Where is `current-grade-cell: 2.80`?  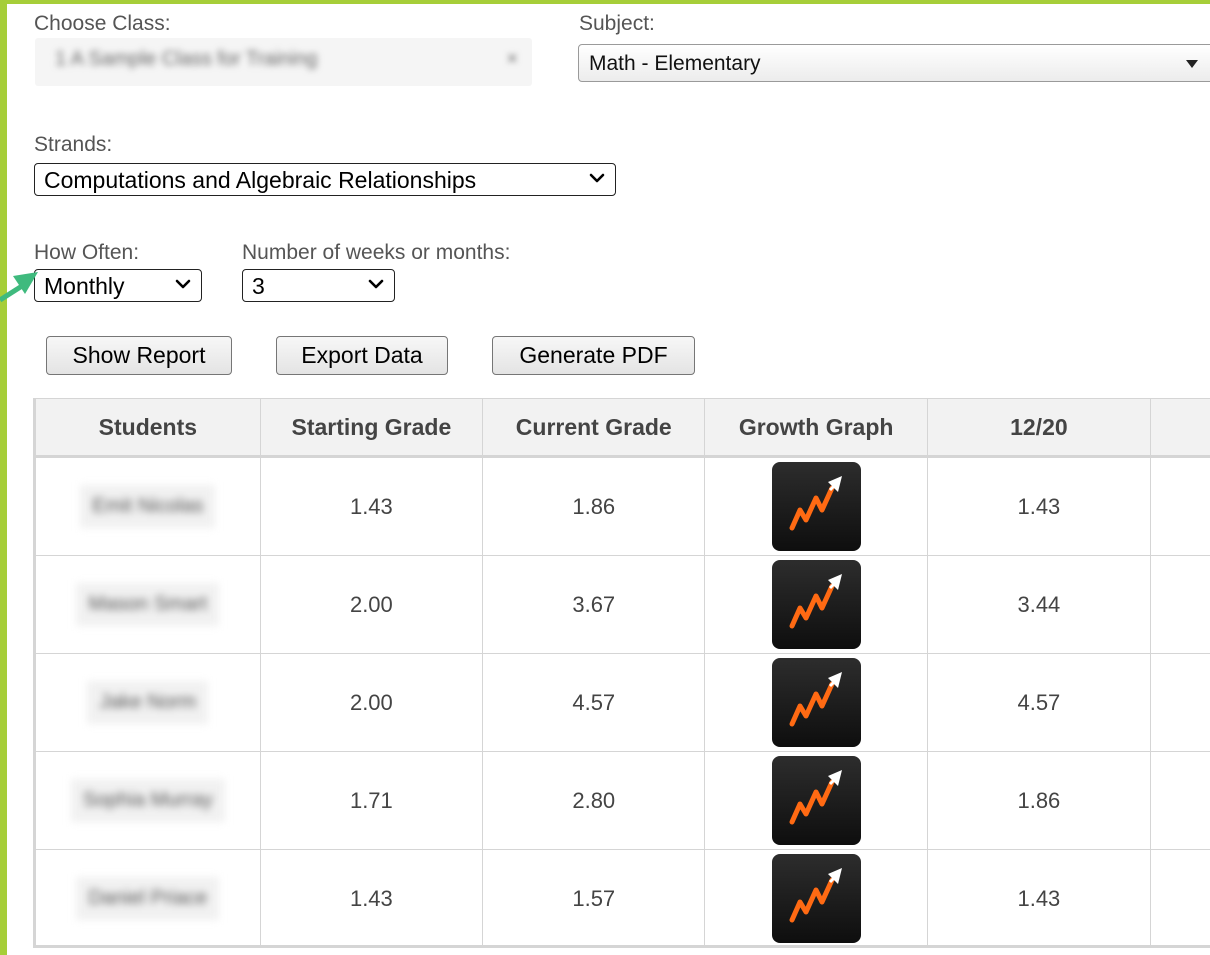
current-grade-cell: 2.80 is located at coordinates (594, 800).